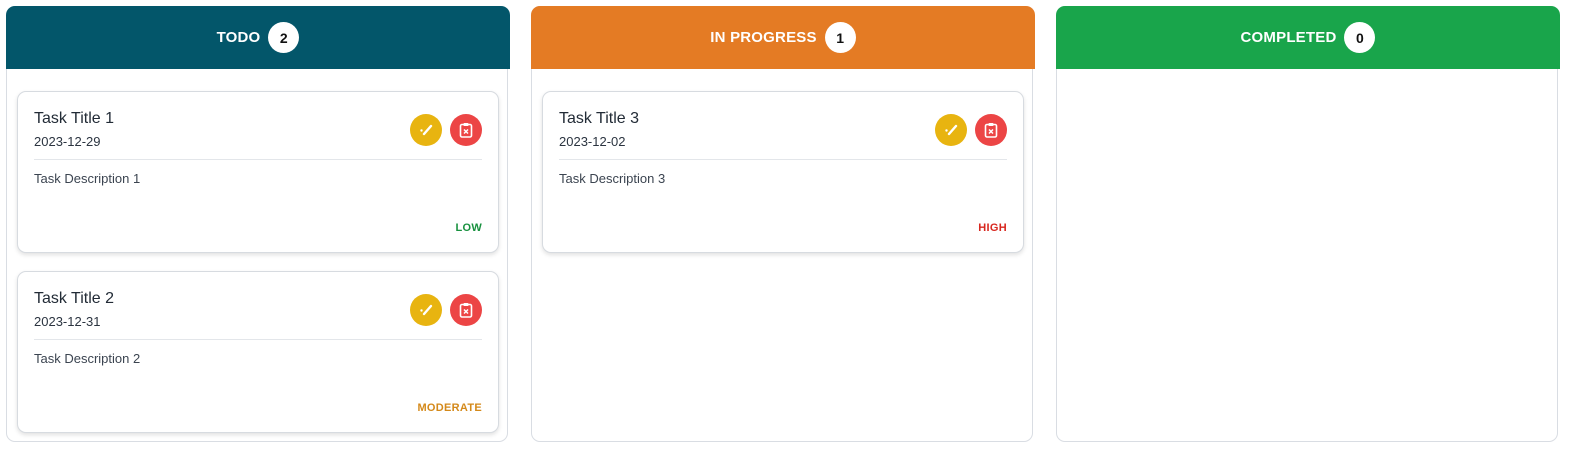 This screenshot has width=1576, height=453. What do you see at coordinates (840, 37) in the screenshot?
I see `task-count-badge: 1` at bounding box center [840, 37].